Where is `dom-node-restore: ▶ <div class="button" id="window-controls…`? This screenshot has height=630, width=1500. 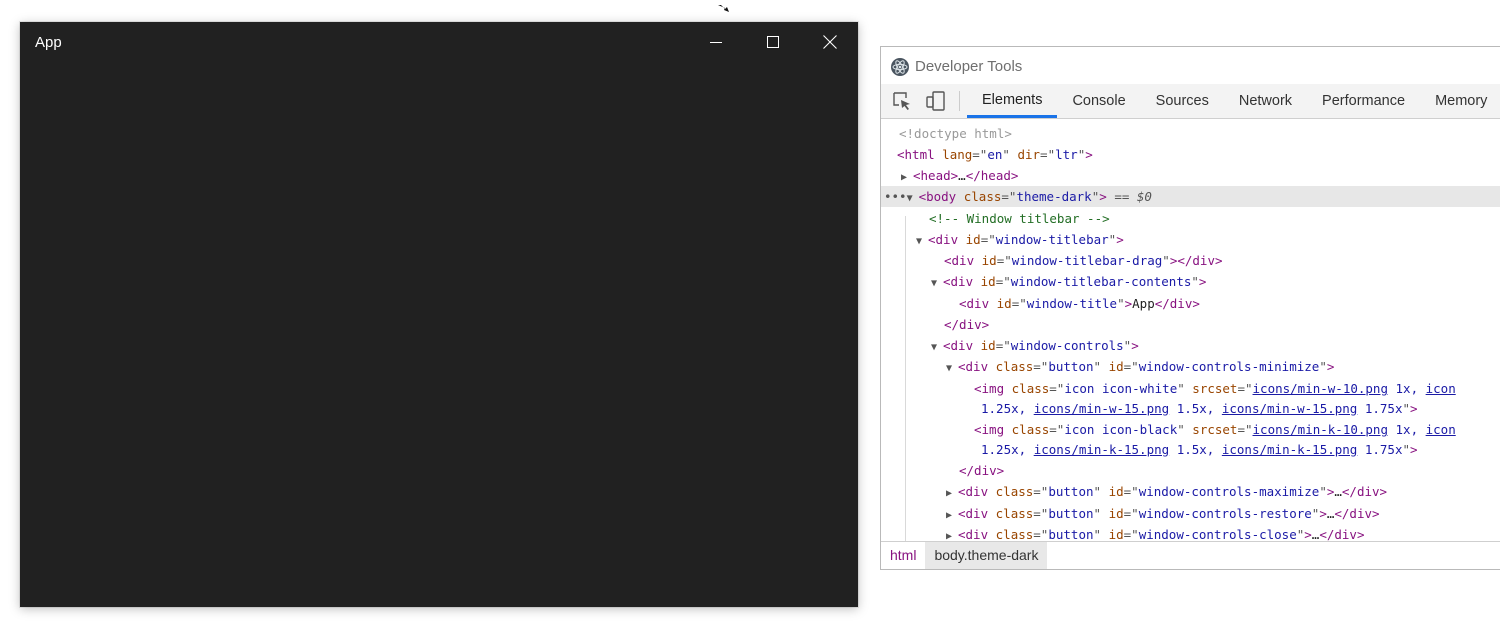
dom-node-restore: ▶ <div class="button" id="window-controls… is located at coordinates (1190, 513).